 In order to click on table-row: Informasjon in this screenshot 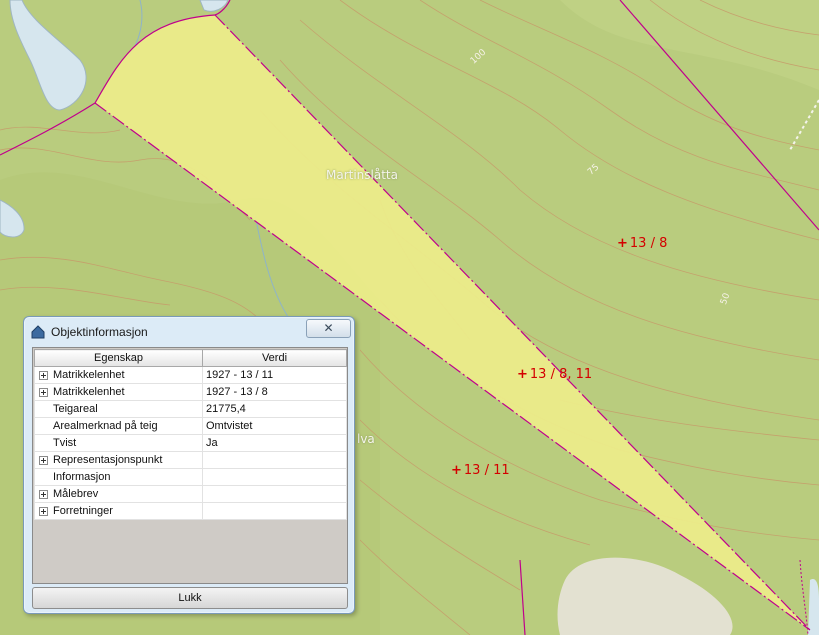, I will do `click(190, 477)`.